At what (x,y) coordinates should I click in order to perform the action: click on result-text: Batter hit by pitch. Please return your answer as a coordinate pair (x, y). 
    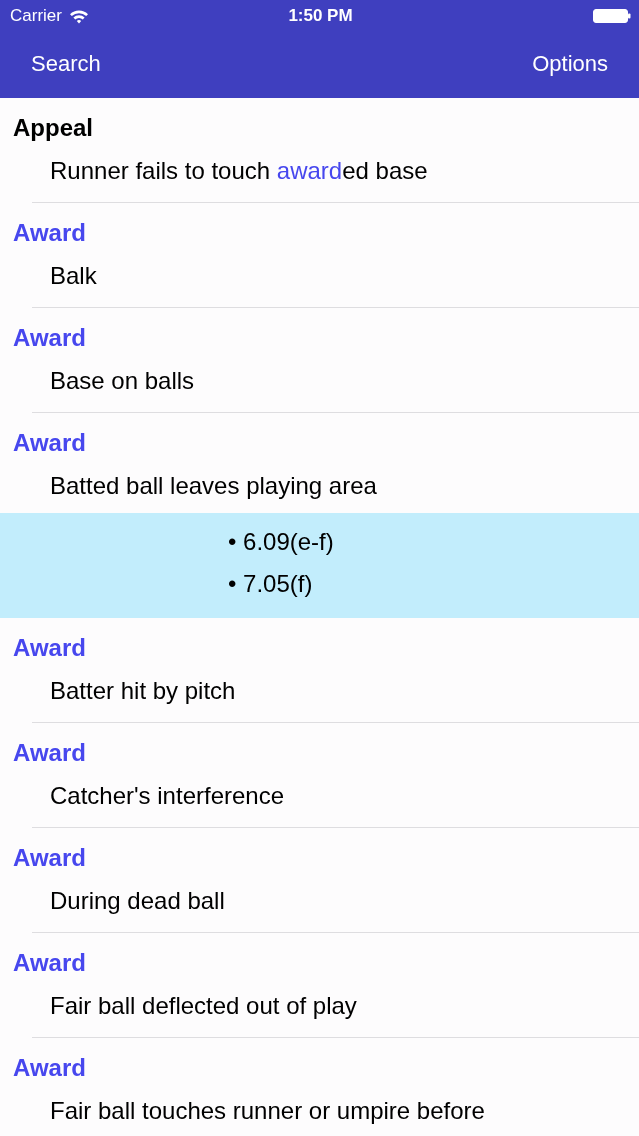
    Looking at the image, I should click on (143, 691).